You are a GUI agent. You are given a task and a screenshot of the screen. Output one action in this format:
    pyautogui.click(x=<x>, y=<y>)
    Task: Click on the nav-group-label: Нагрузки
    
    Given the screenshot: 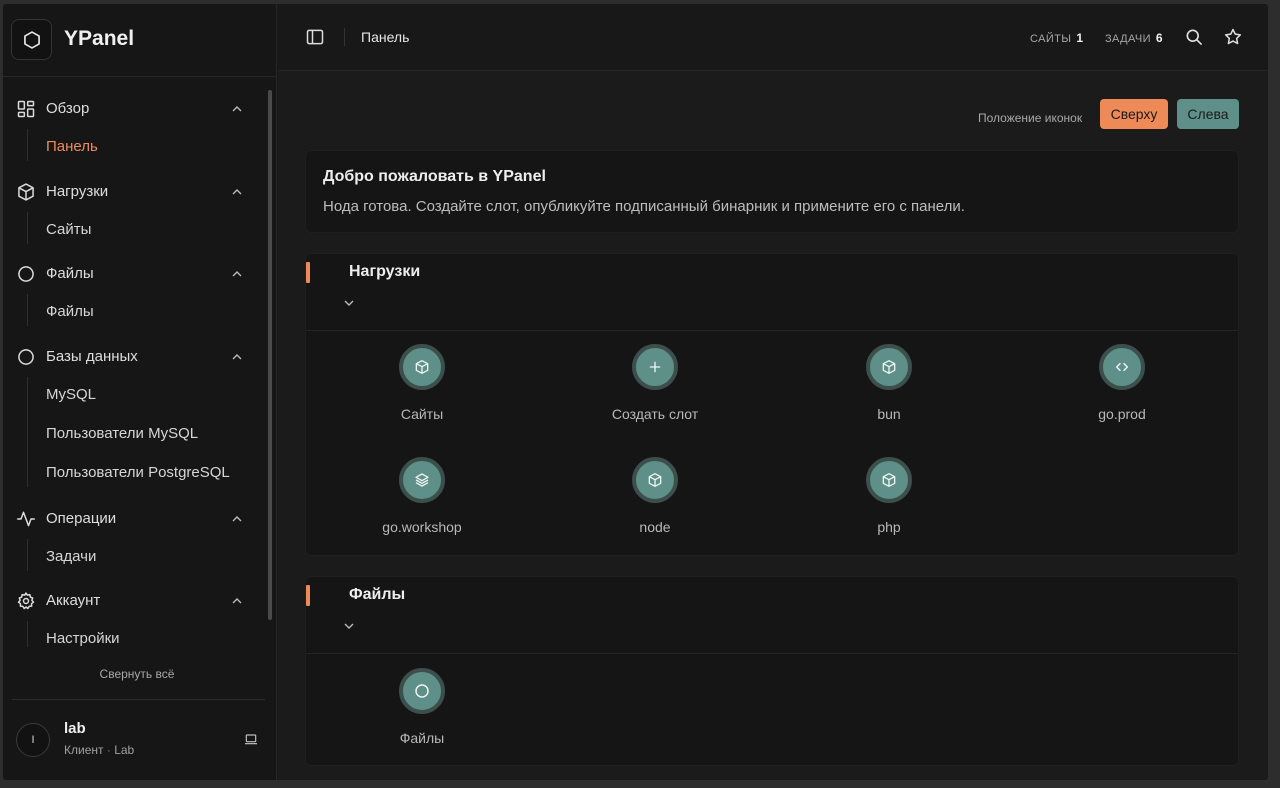 What is the action you would take?
    pyautogui.click(x=77, y=191)
    